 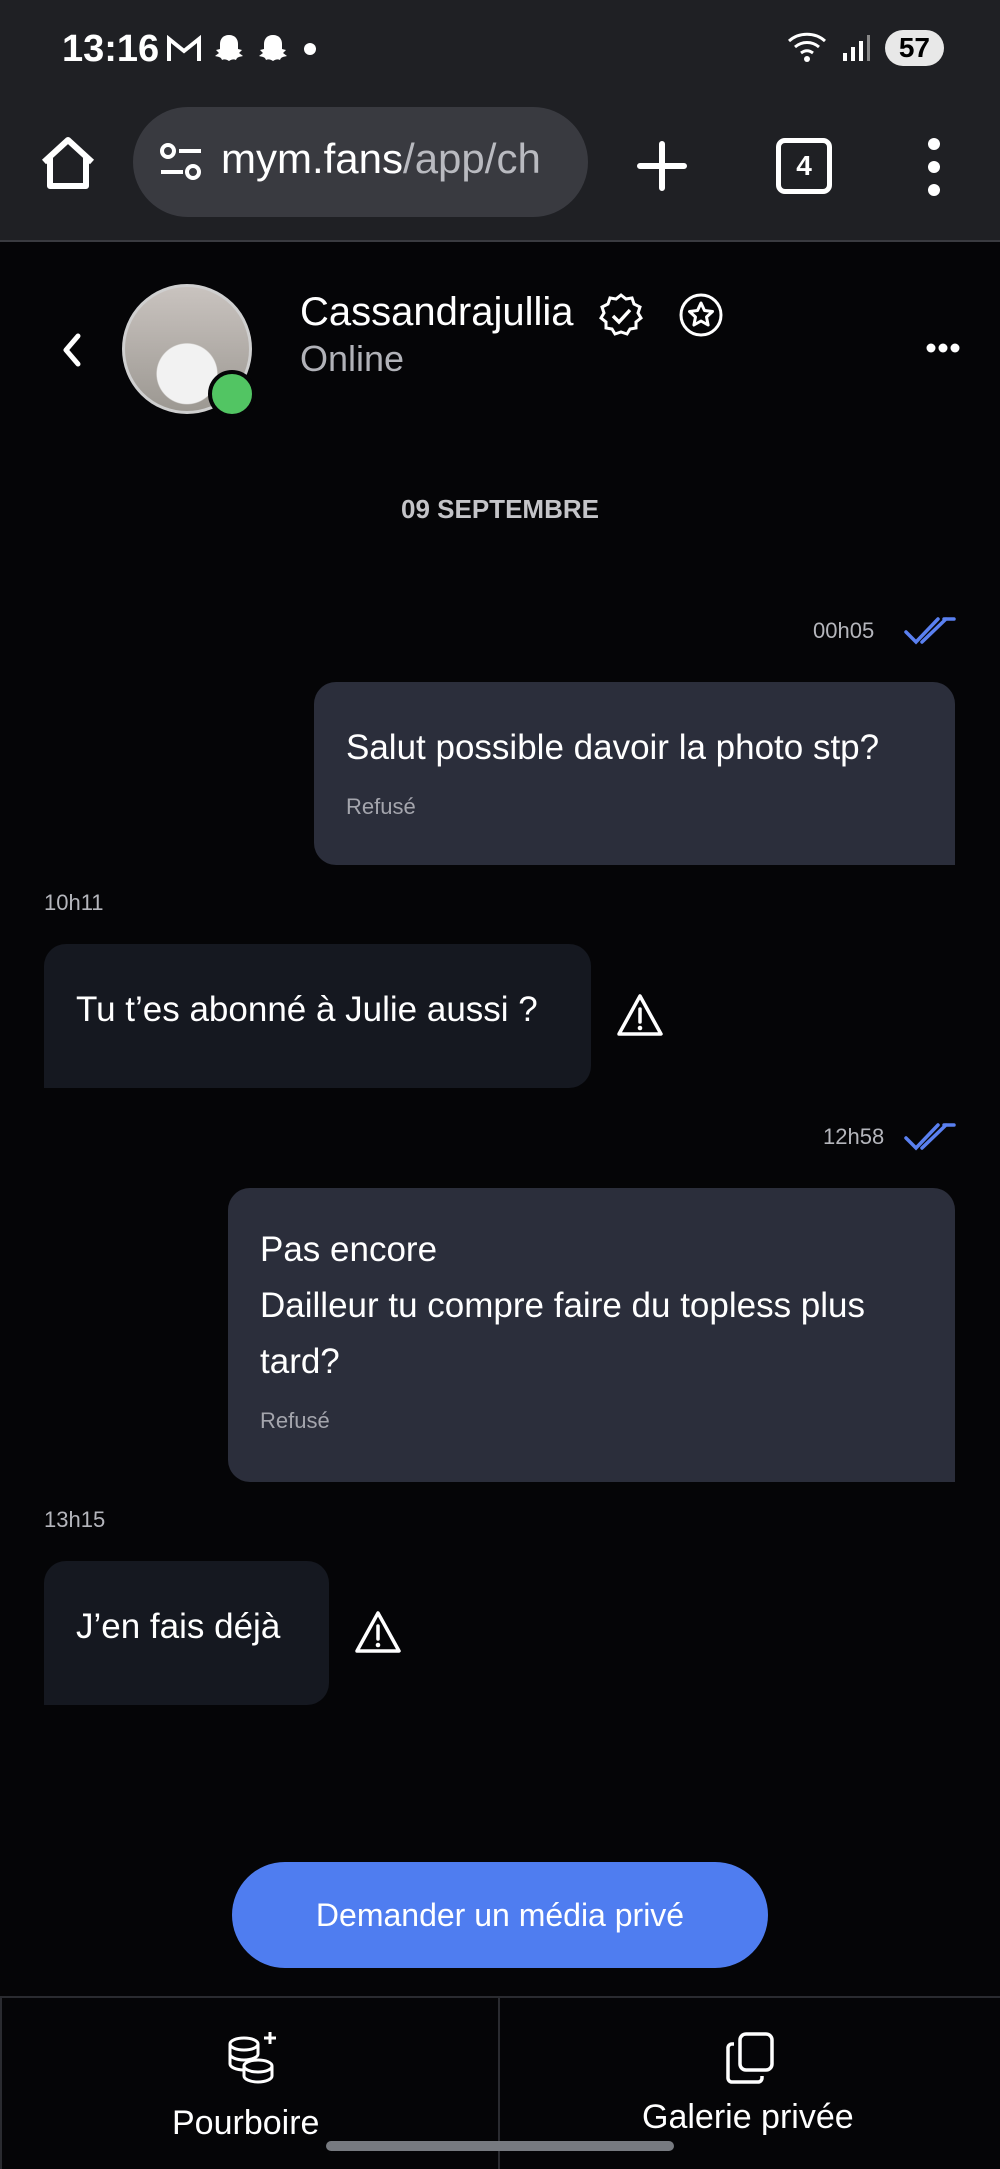 What do you see at coordinates (844, 630) in the screenshot?
I see `message-timestamp: 00h05` at bounding box center [844, 630].